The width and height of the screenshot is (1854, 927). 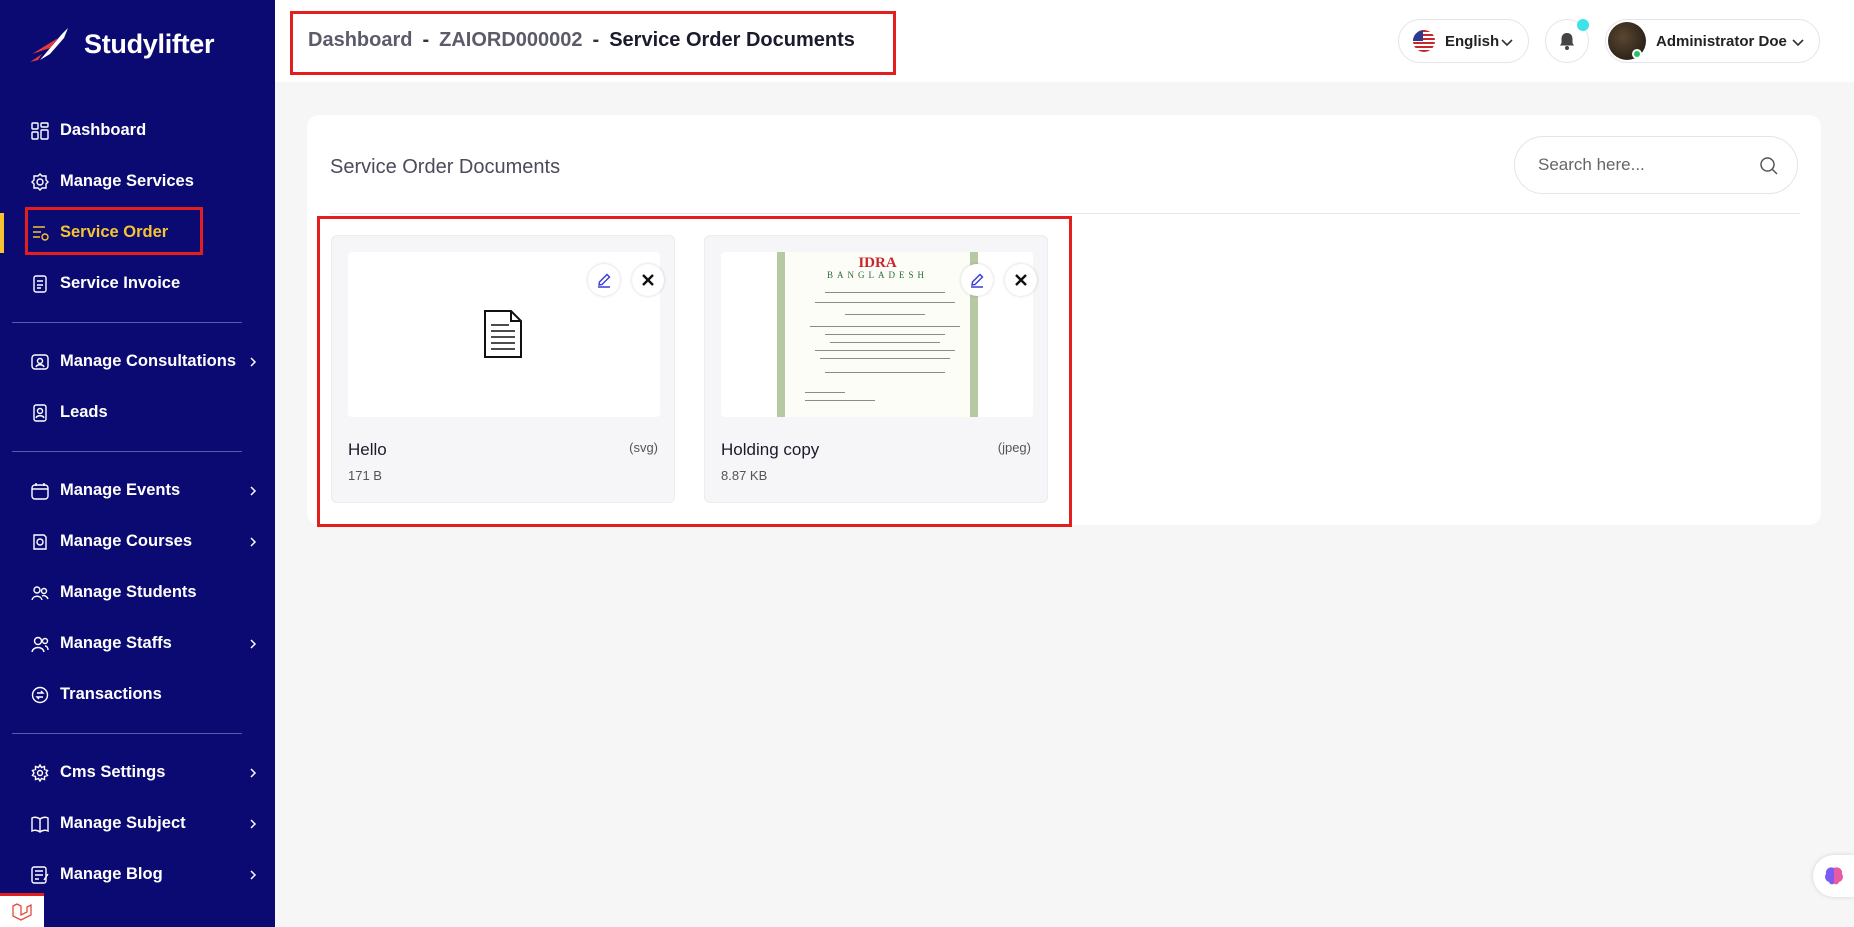 What do you see at coordinates (40, 541) in the screenshot?
I see `courses-icon` at bounding box center [40, 541].